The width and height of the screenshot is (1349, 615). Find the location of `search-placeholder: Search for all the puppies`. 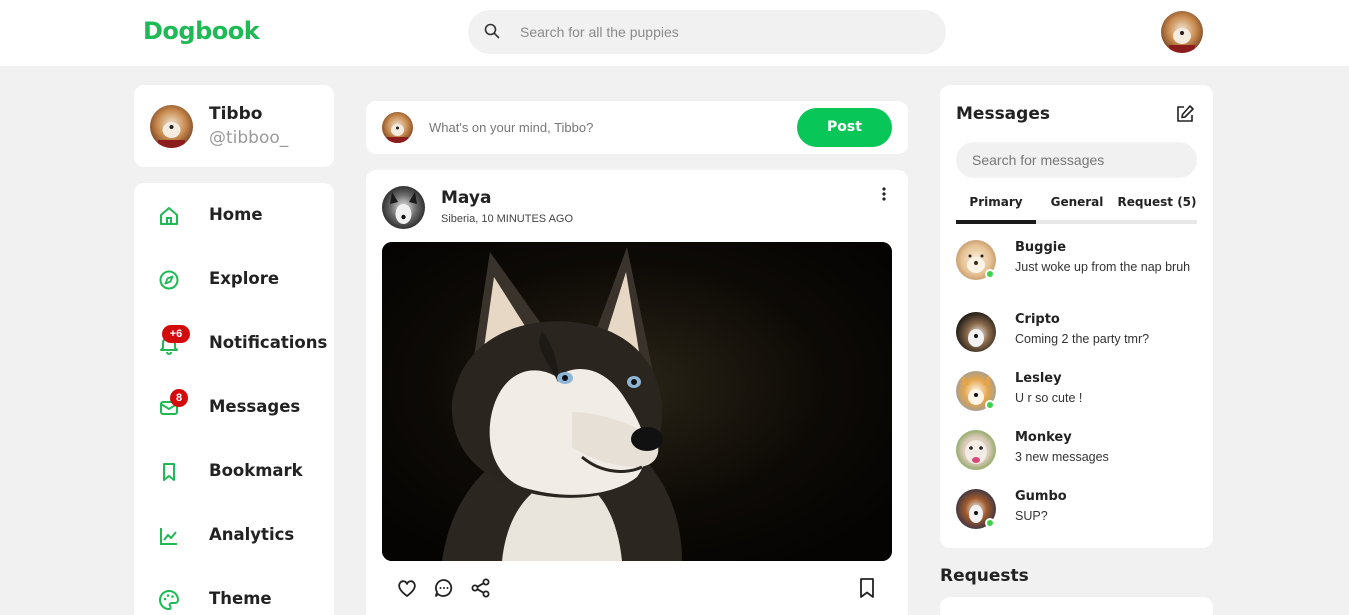

search-placeholder: Search for all the puppies is located at coordinates (599, 32).